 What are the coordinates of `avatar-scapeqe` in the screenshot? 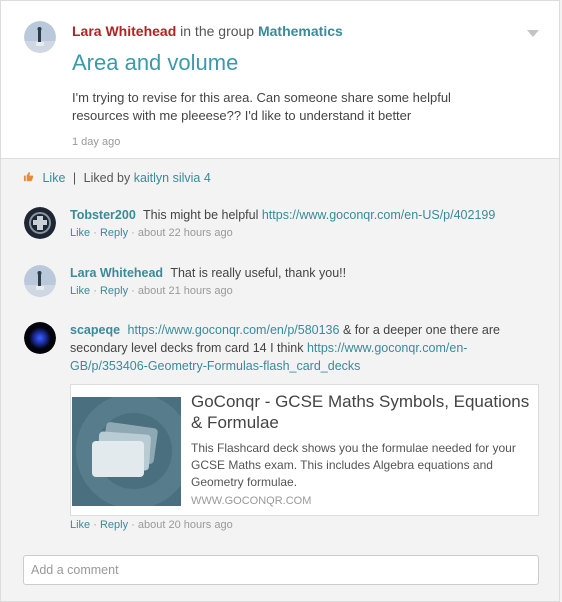 It's located at (40, 338).